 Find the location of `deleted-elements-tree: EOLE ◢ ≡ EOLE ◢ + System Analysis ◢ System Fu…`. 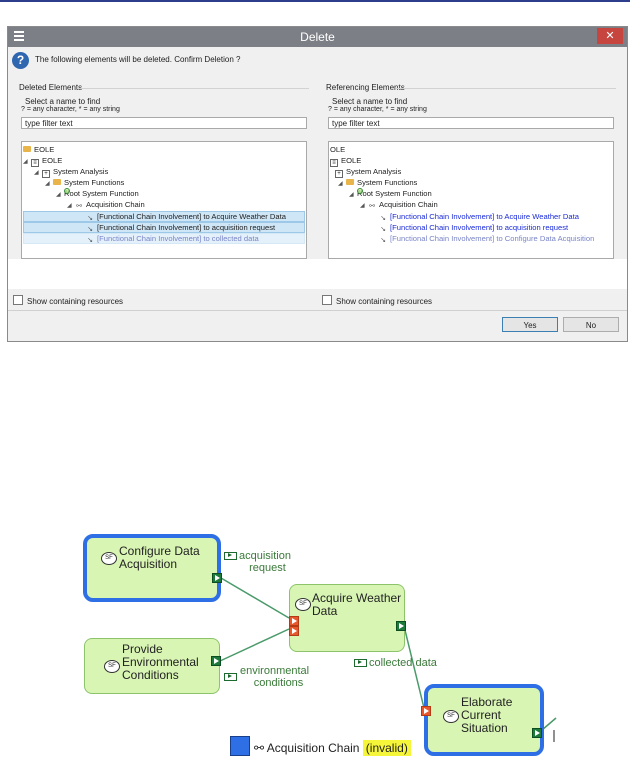

deleted-elements-tree: EOLE ◢ ≡ EOLE ◢ + System Analysis ◢ System Fu… is located at coordinates (164, 200).